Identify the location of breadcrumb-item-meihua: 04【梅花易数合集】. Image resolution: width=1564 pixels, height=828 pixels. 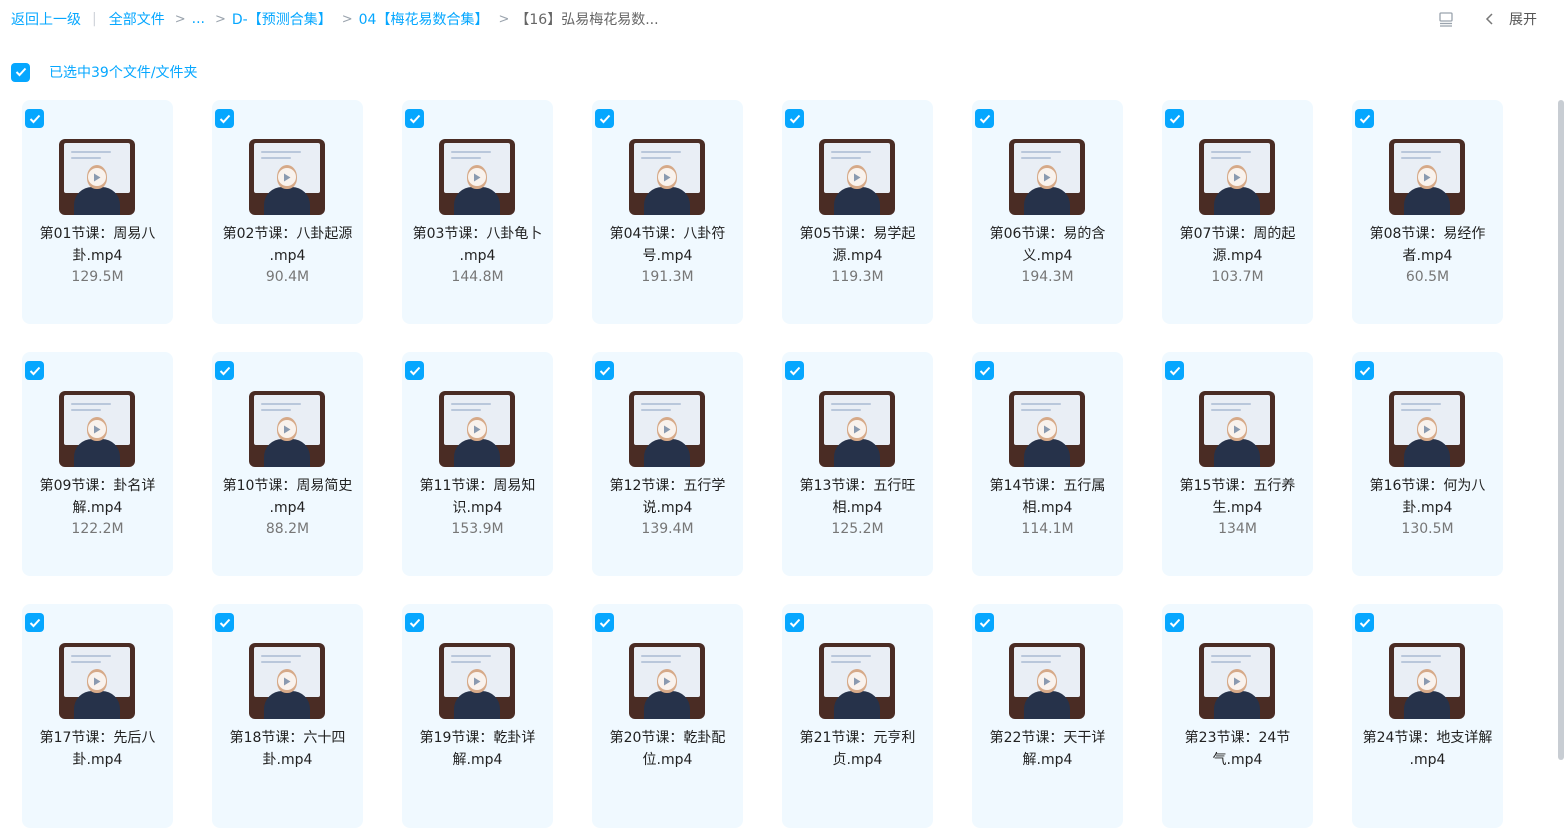
(424, 19).